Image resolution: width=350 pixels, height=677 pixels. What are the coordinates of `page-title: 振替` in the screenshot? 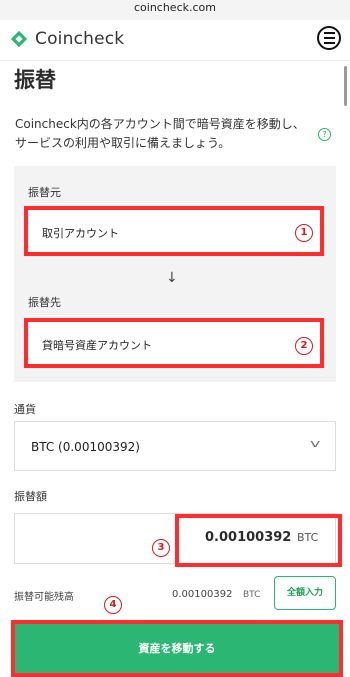 It's located at (35, 80).